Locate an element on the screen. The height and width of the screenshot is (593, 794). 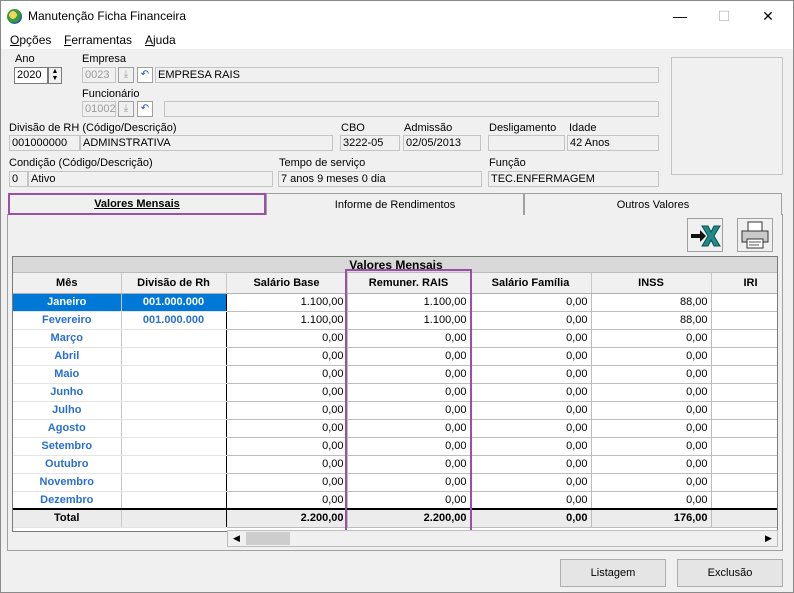
table-row: Julho 0,00 0,00 0,00 0,00 is located at coordinates (395, 410).